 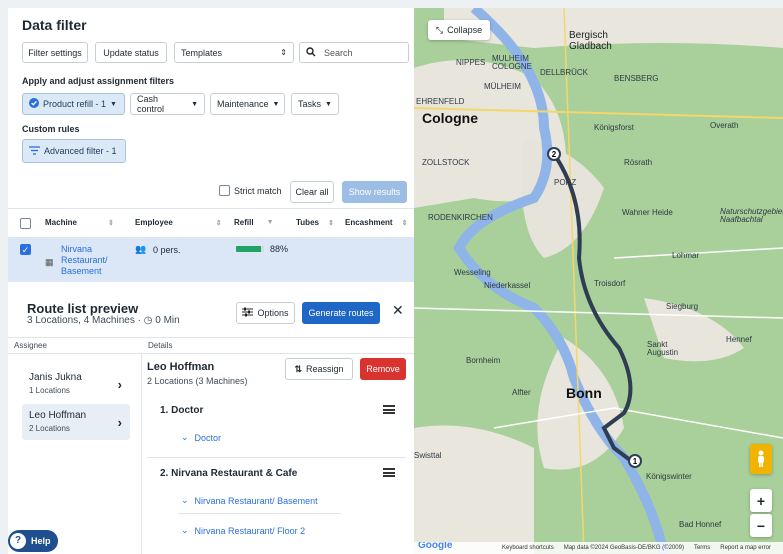 What do you see at coordinates (247, 104) in the screenshot?
I see `chip-maintenance: Maintenance ▼` at bounding box center [247, 104].